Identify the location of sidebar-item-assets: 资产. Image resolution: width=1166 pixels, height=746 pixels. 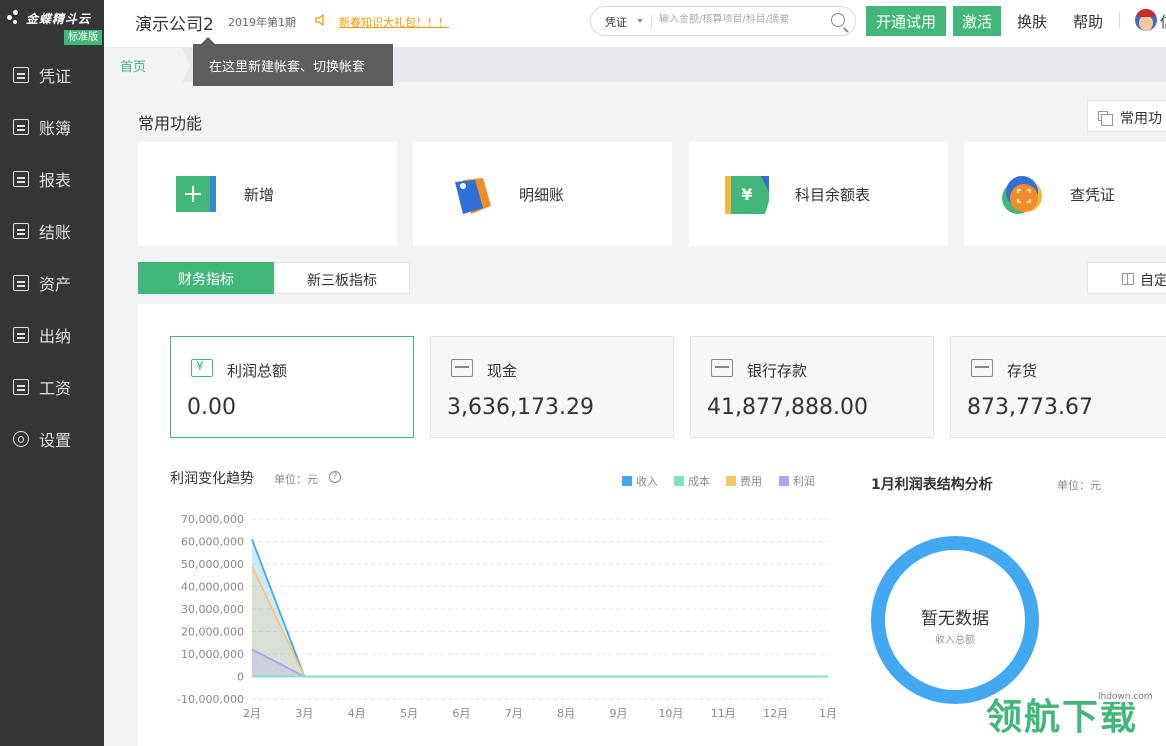
(52, 283).